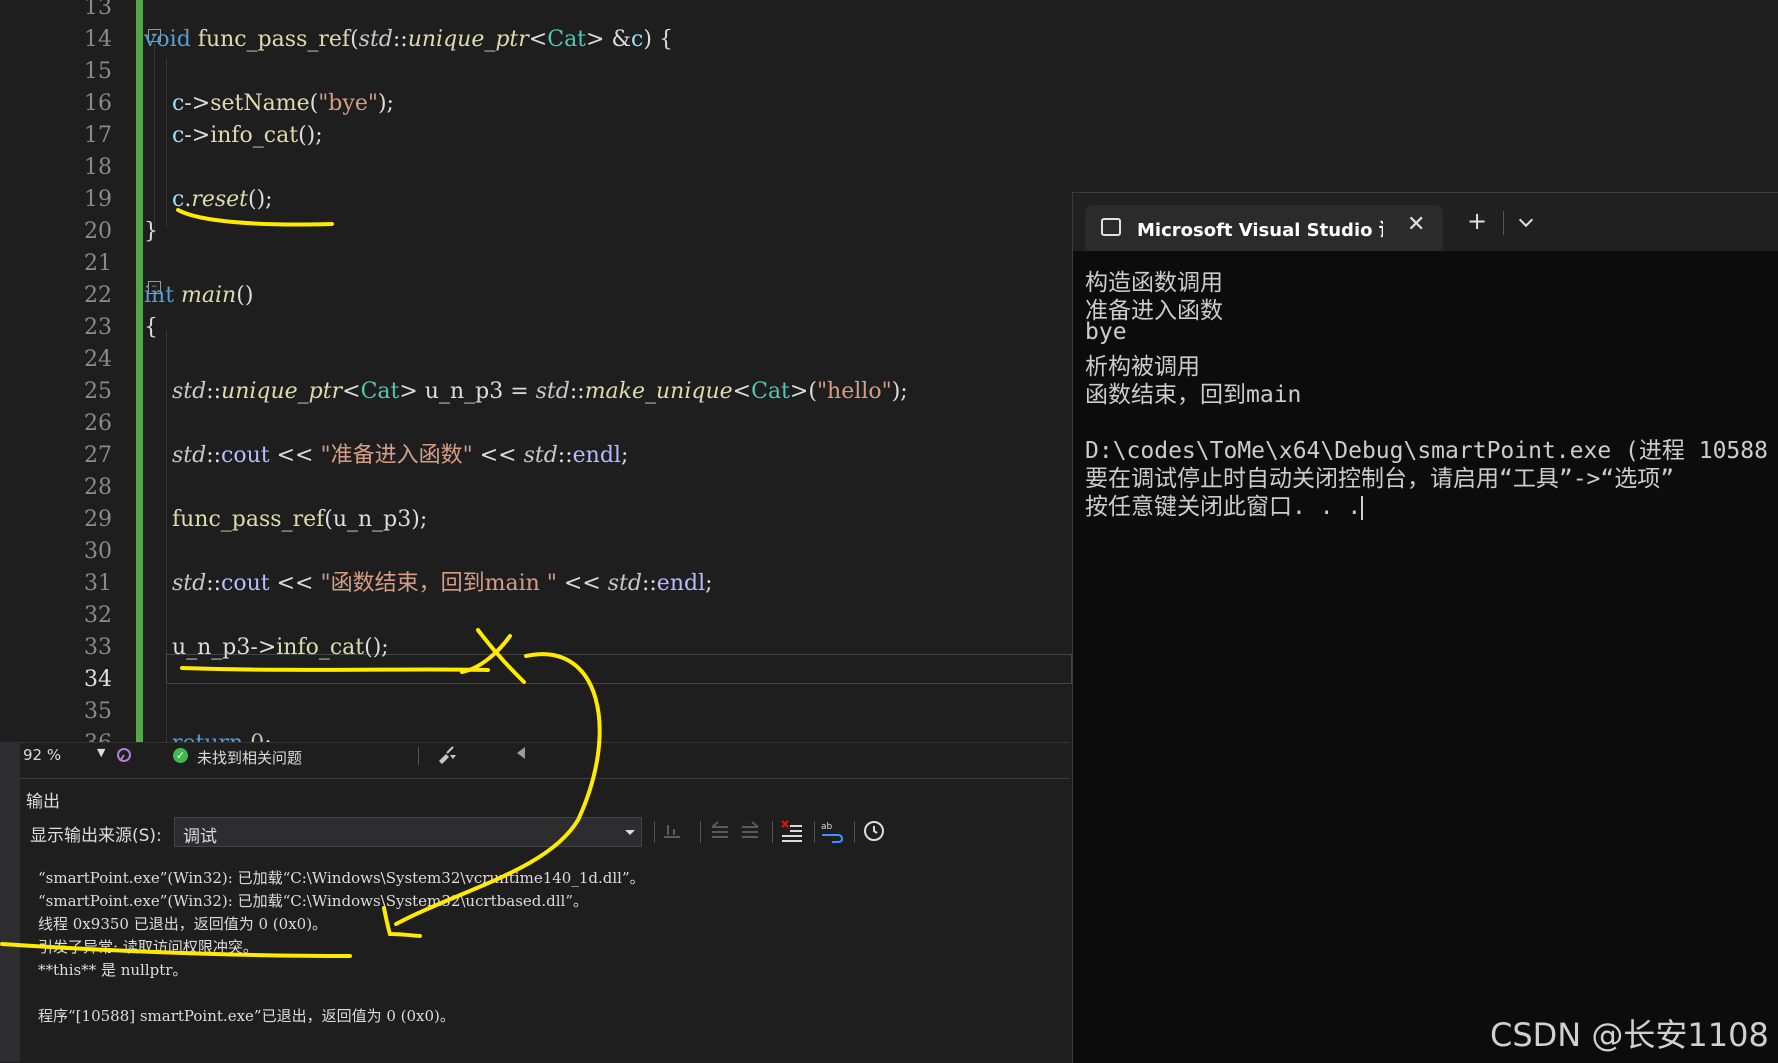 The image size is (1778, 1063). What do you see at coordinates (1416, 224) in the screenshot?
I see `close-icon: ✕` at bounding box center [1416, 224].